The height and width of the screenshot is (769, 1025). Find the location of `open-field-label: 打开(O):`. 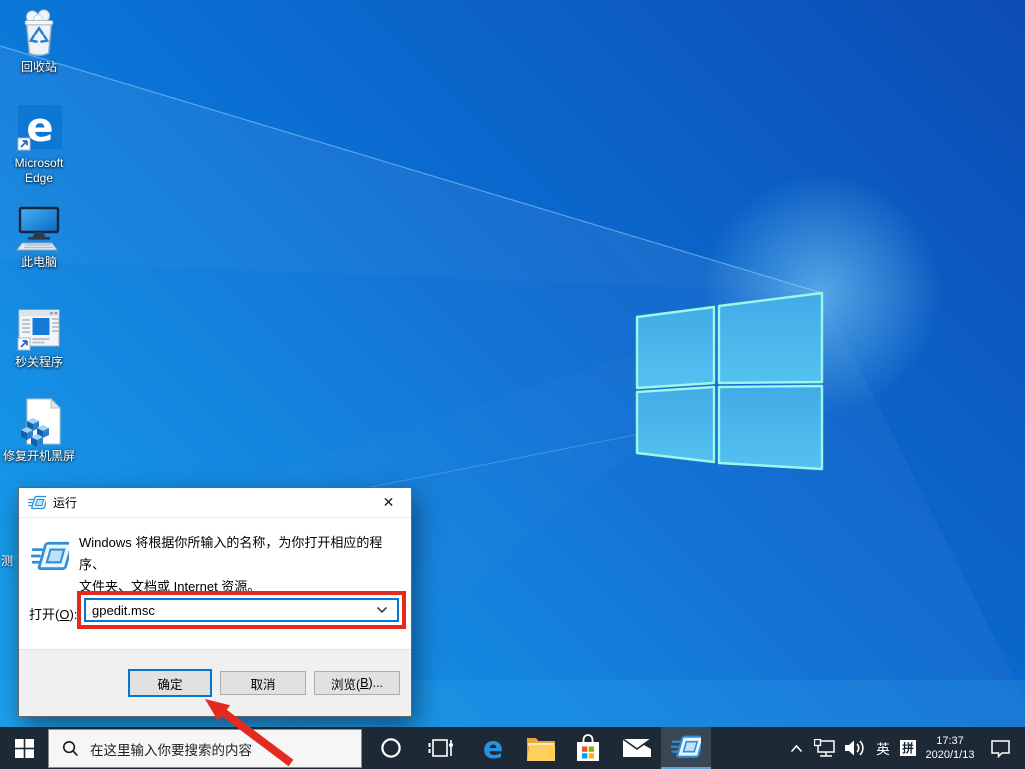

open-field-label: 打开(O): is located at coordinates (53, 614).